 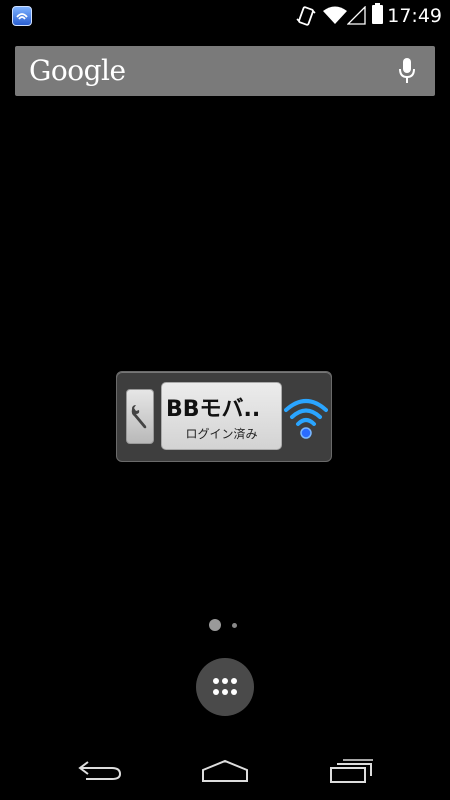 I want to click on recents-icon, so click(x=351, y=771).